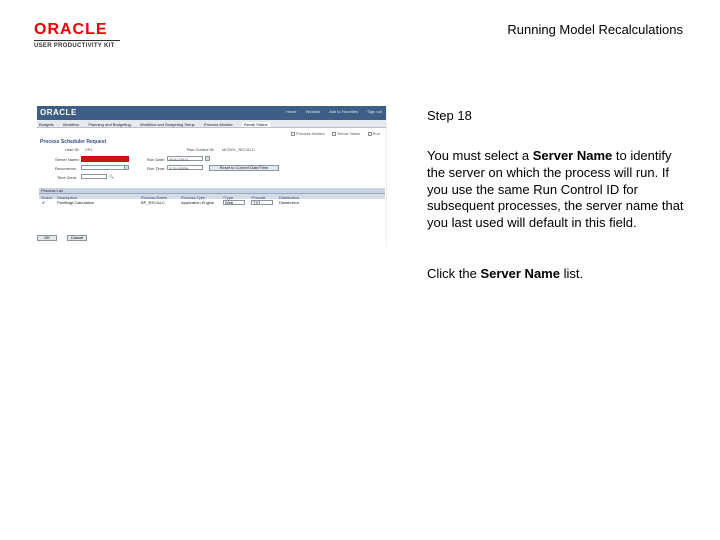 The image size is (720, 540). Describe the element at coordinates (310, 133) in the screenshot. I see `option-label: Process Monitor` at that location.